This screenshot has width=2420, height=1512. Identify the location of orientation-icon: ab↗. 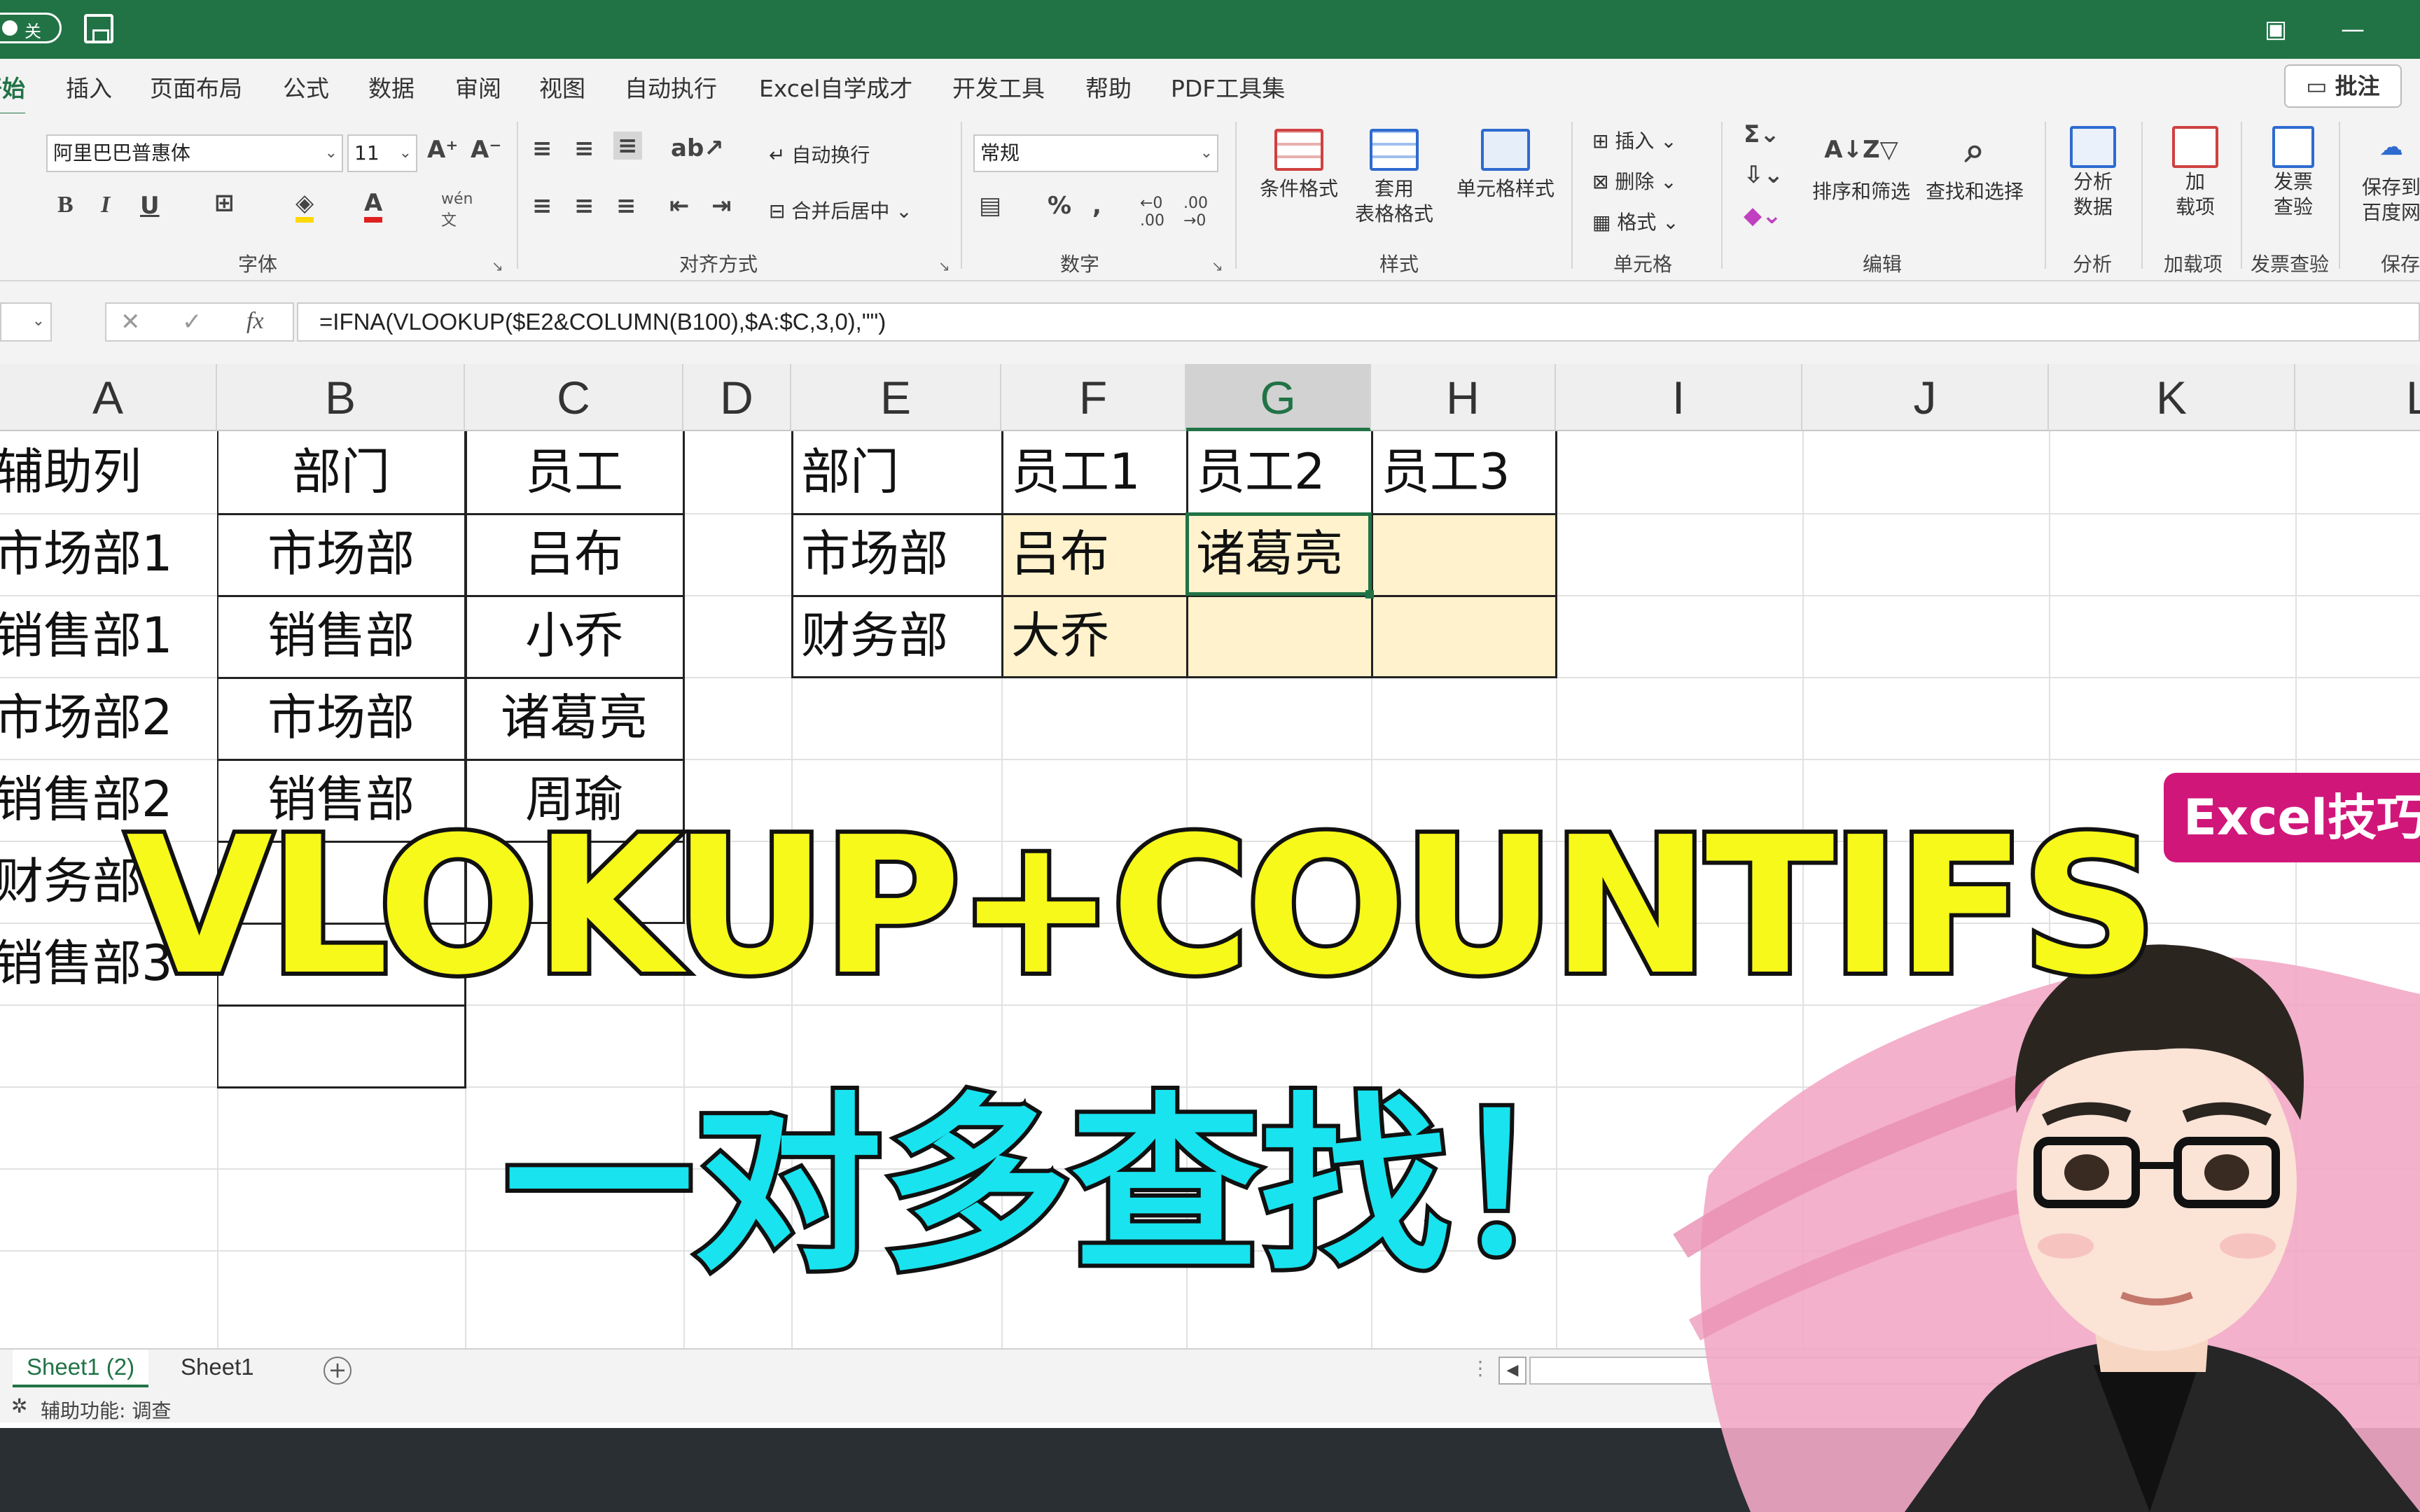
(697, 148).